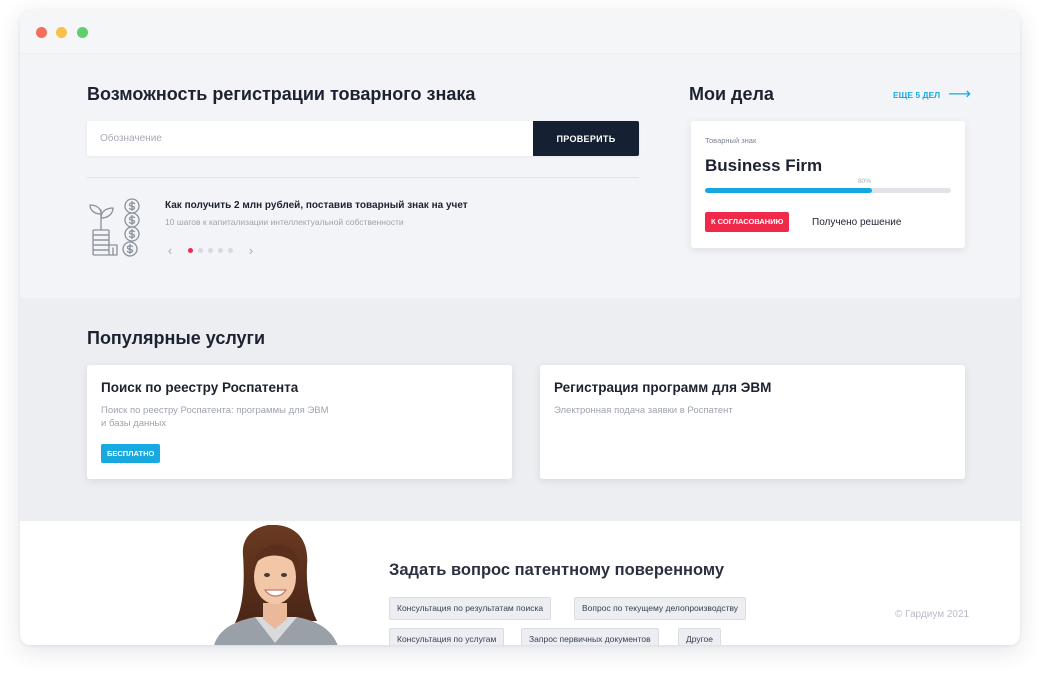 The height and width of the screenshot is (675, 1040). Describe the element at coordinates (131, 453) in the screenshot. I see `free-badge: БЕСПЛАТНО` at that location.